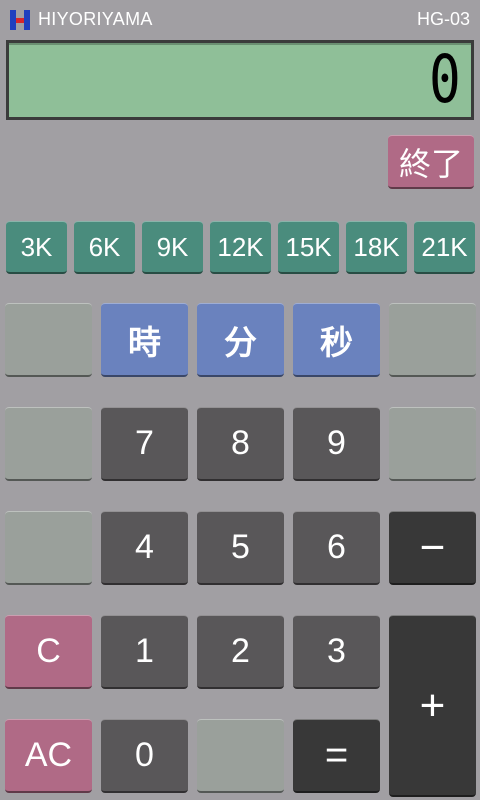 This screenshot has width=480, height=800. I want to click on preset-9k-button: 9K, so click(172, 247).